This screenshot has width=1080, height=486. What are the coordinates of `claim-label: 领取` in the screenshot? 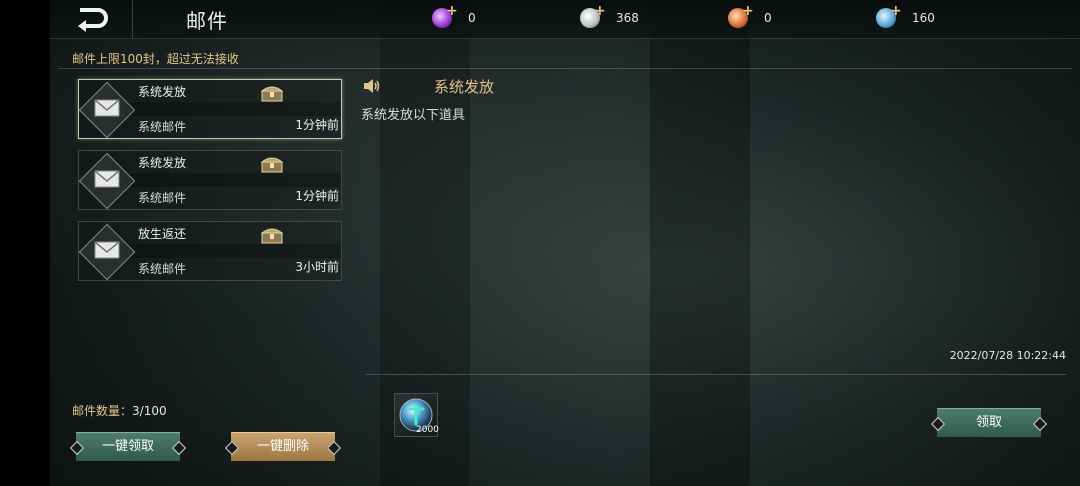 It's located at (988, 422).